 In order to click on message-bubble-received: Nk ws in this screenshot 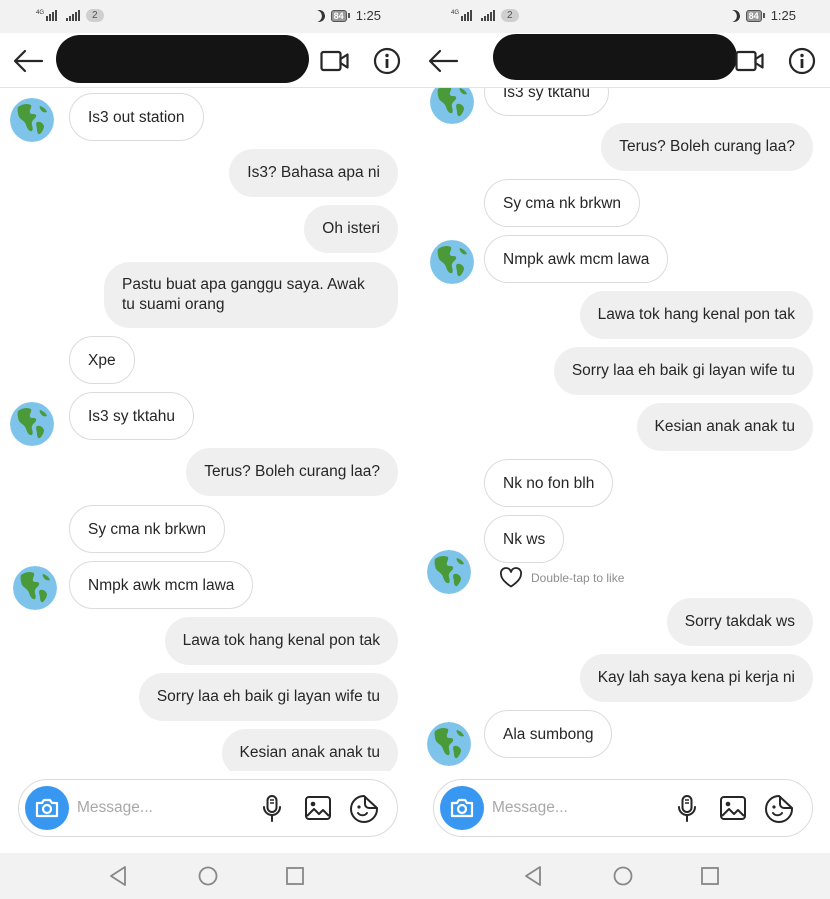, I will do `click(524, 539)`.